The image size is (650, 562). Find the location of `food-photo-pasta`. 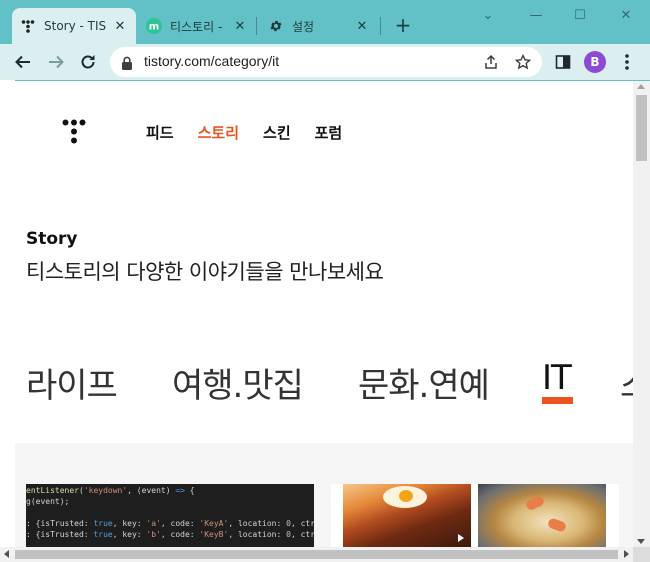

food-photo-pasta is located at coordinates (542, 515).